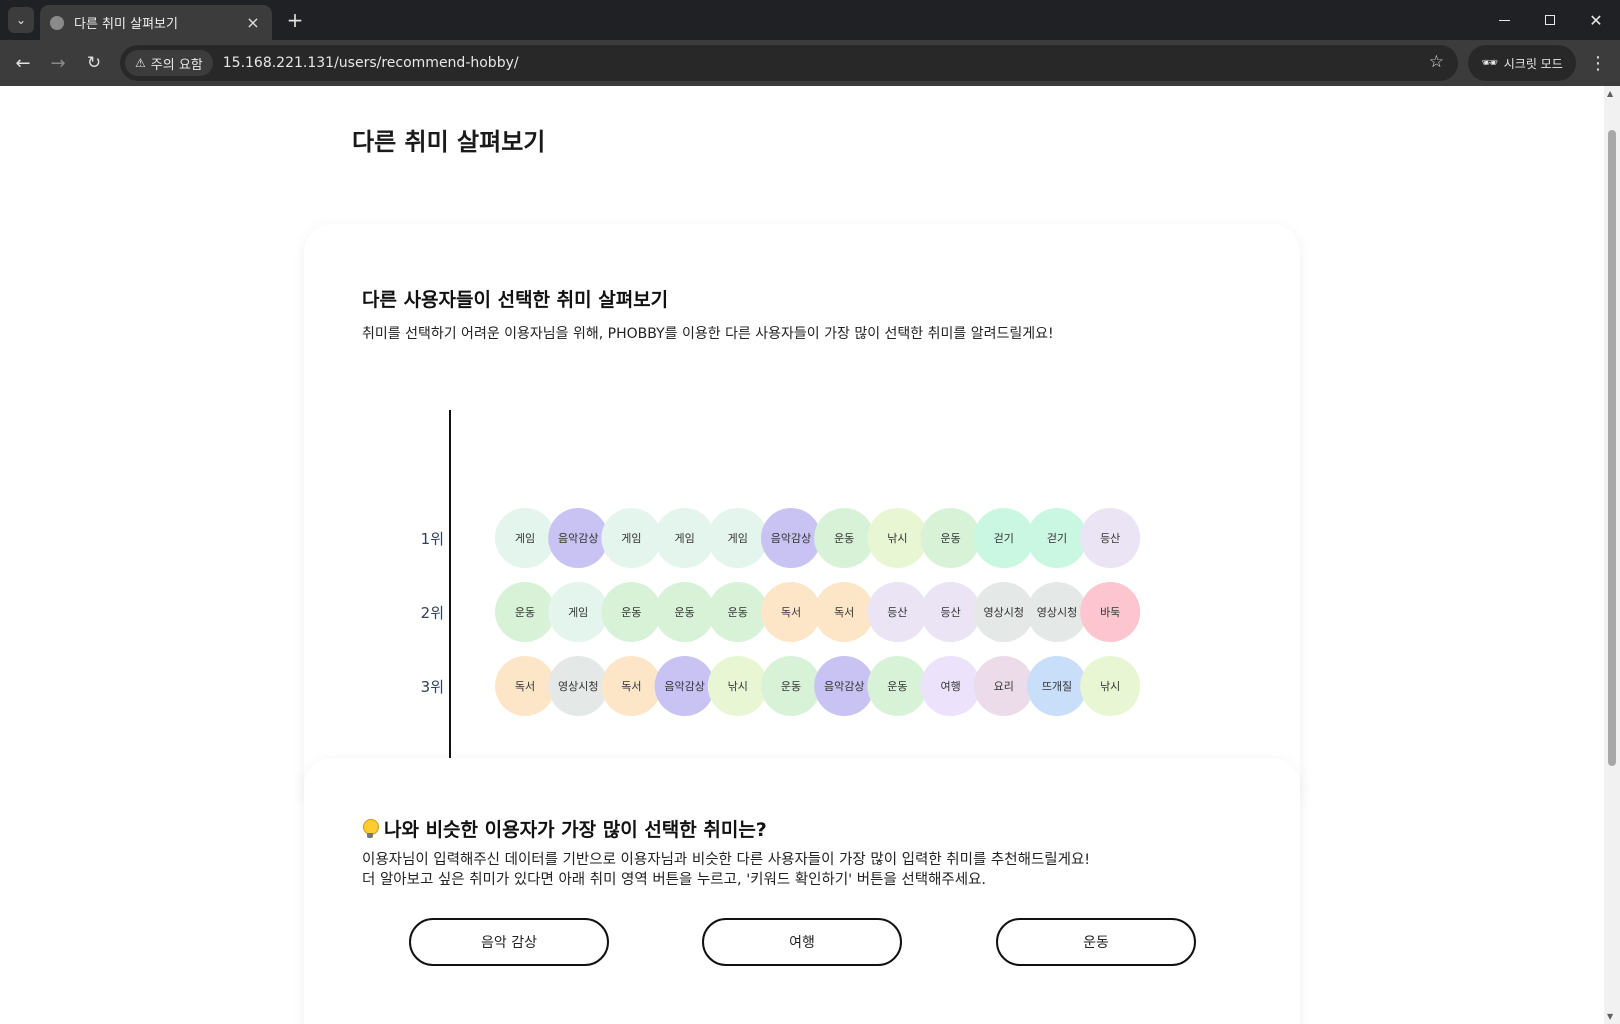 This screenshot has height=1024, width=1620. I want to click on security-label: 주의 요함, so click(176, 65).